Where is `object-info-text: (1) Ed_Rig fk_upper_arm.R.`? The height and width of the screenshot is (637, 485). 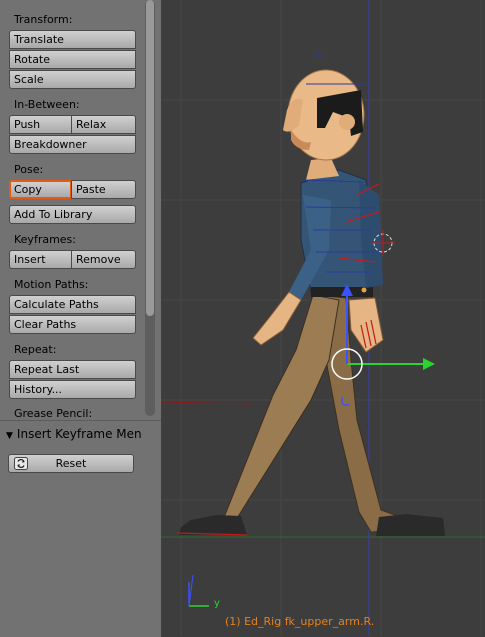 object-info-text: (1) Ed_Rig fk_upper_arm.R. is located at coordinates (300, 621).